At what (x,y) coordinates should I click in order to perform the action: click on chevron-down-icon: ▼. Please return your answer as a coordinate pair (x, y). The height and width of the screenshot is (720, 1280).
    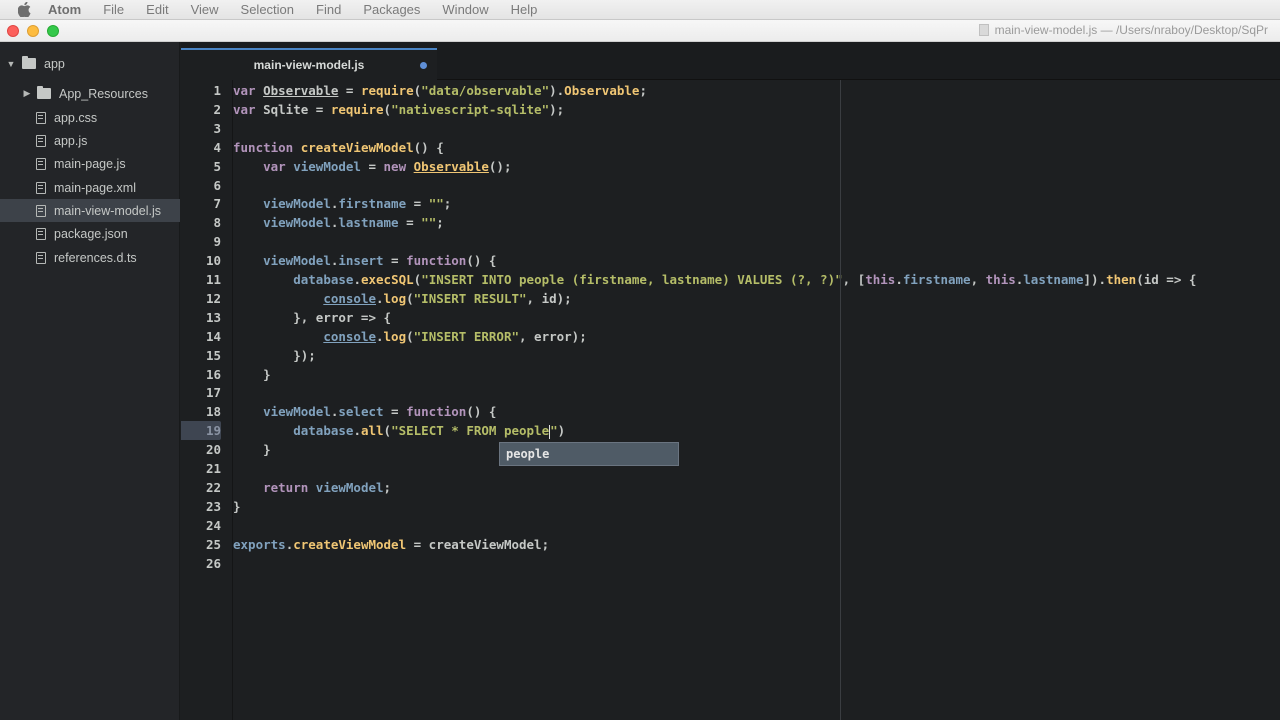
    Looking at the image, I should click on (11, 64).